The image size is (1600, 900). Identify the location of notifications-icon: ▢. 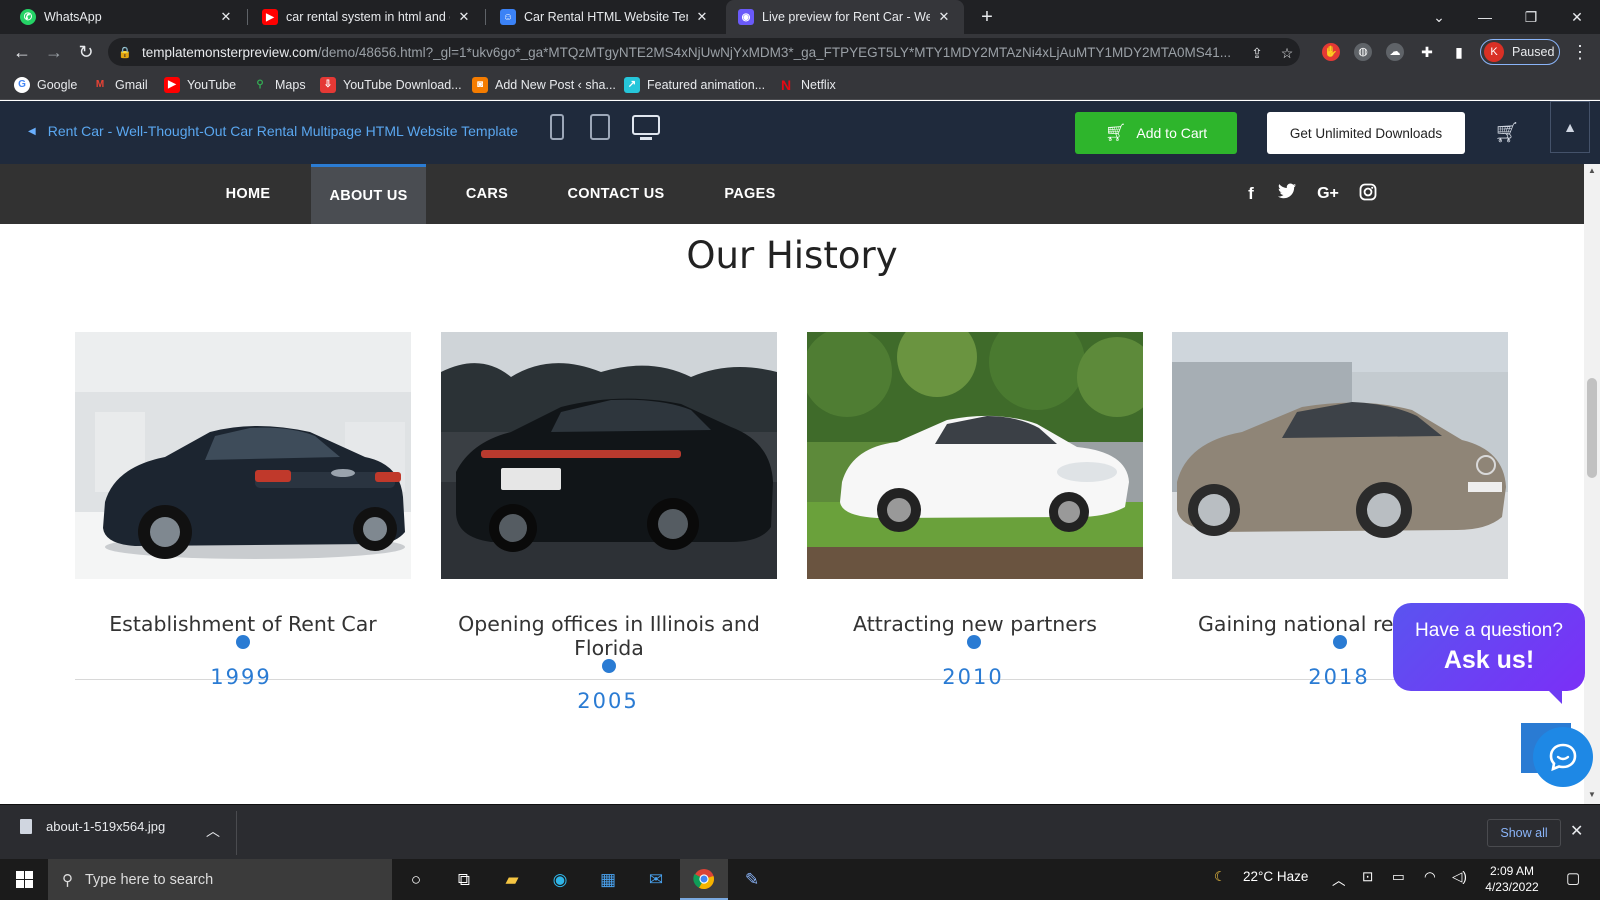
(1573, 878).